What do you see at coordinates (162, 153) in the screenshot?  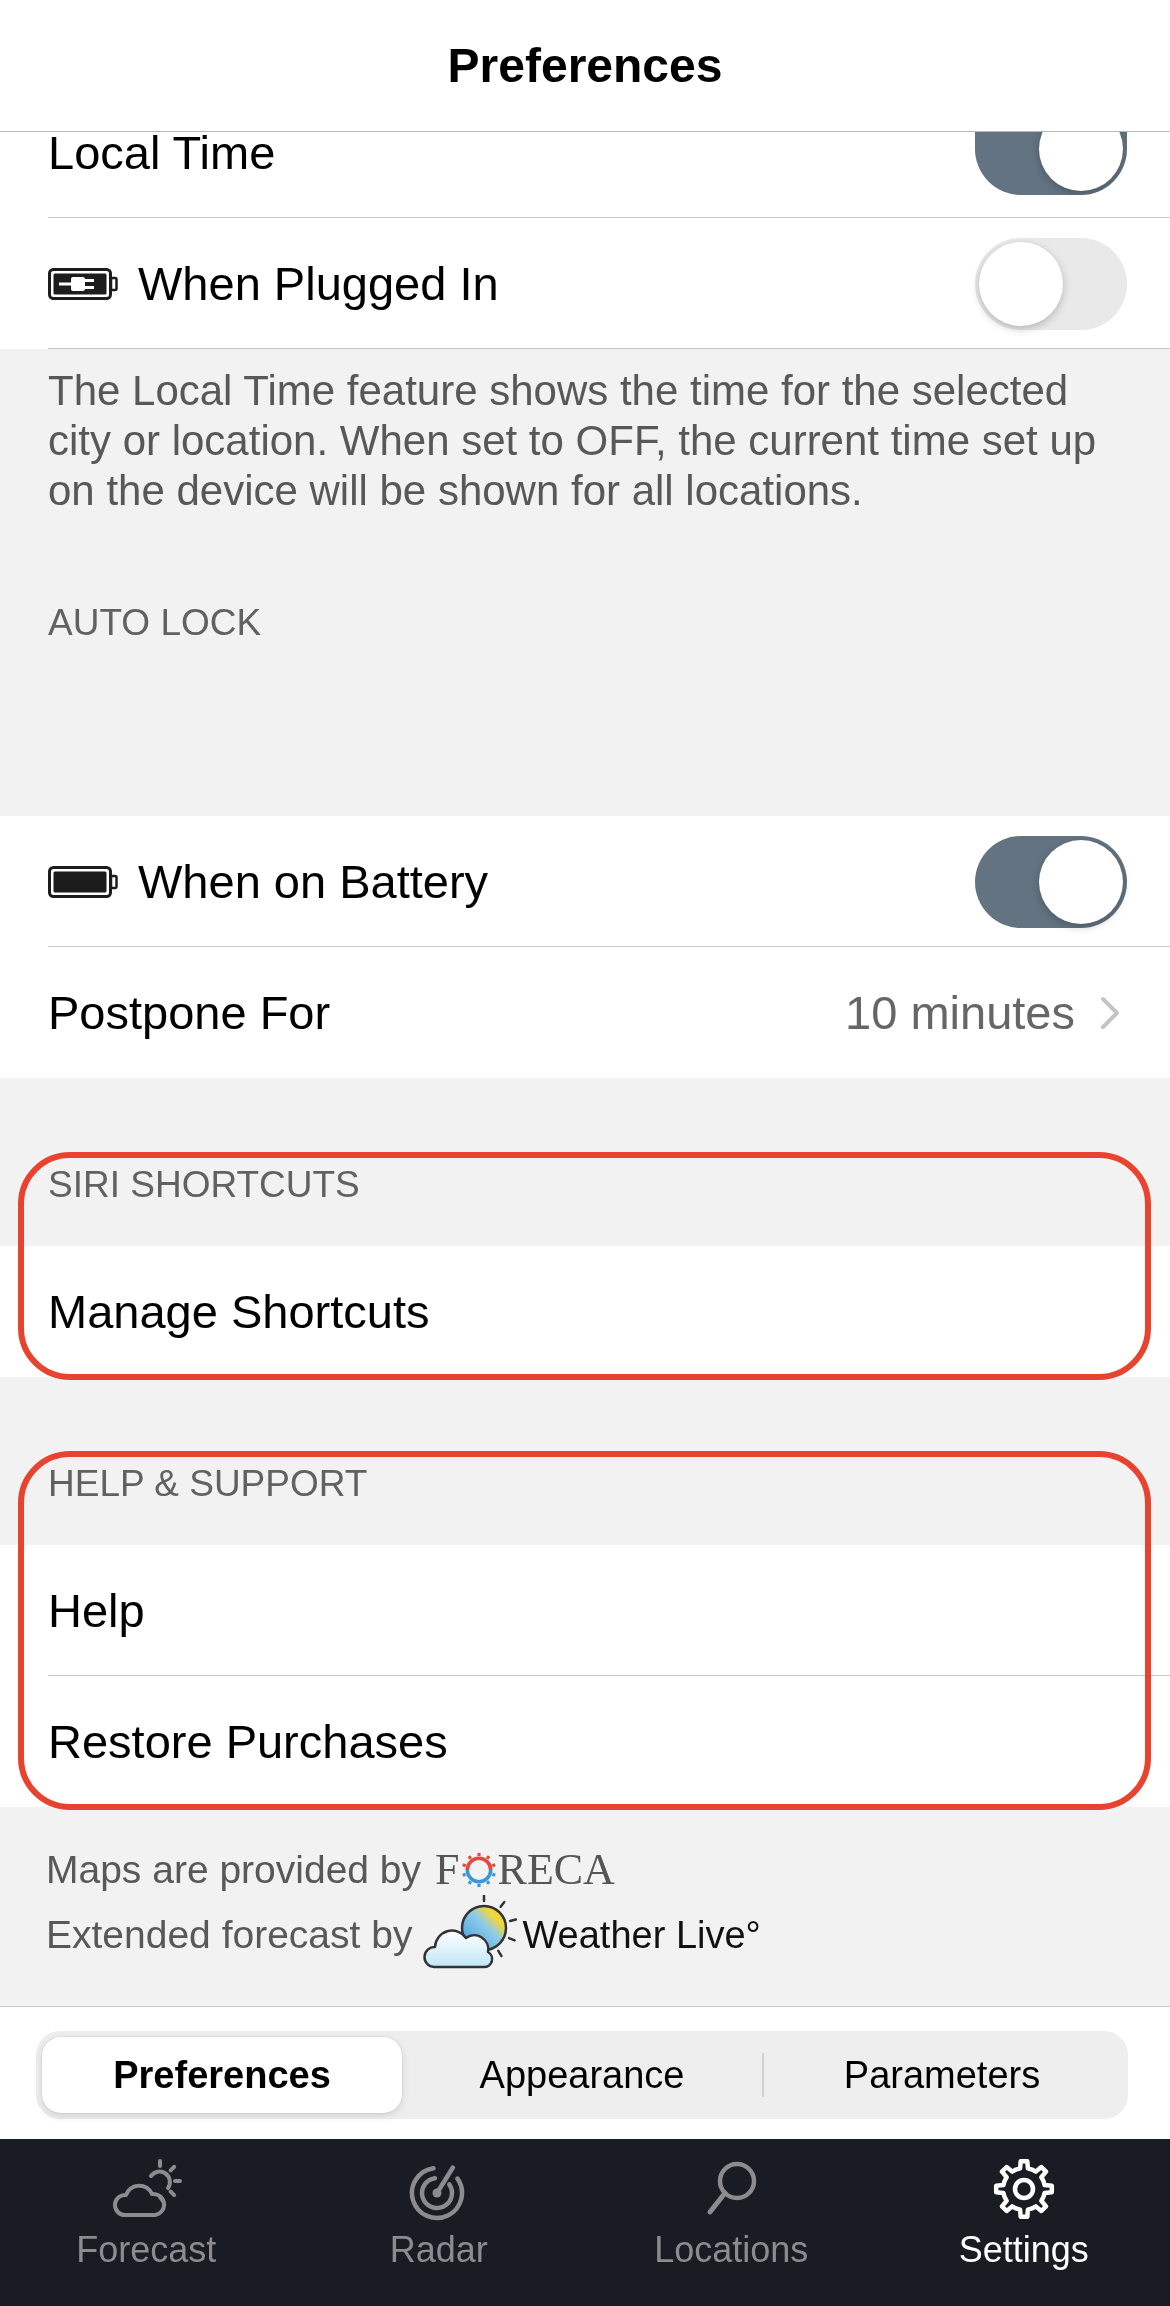 I see `row-label: Local Time` at bounding box center [162, 153].